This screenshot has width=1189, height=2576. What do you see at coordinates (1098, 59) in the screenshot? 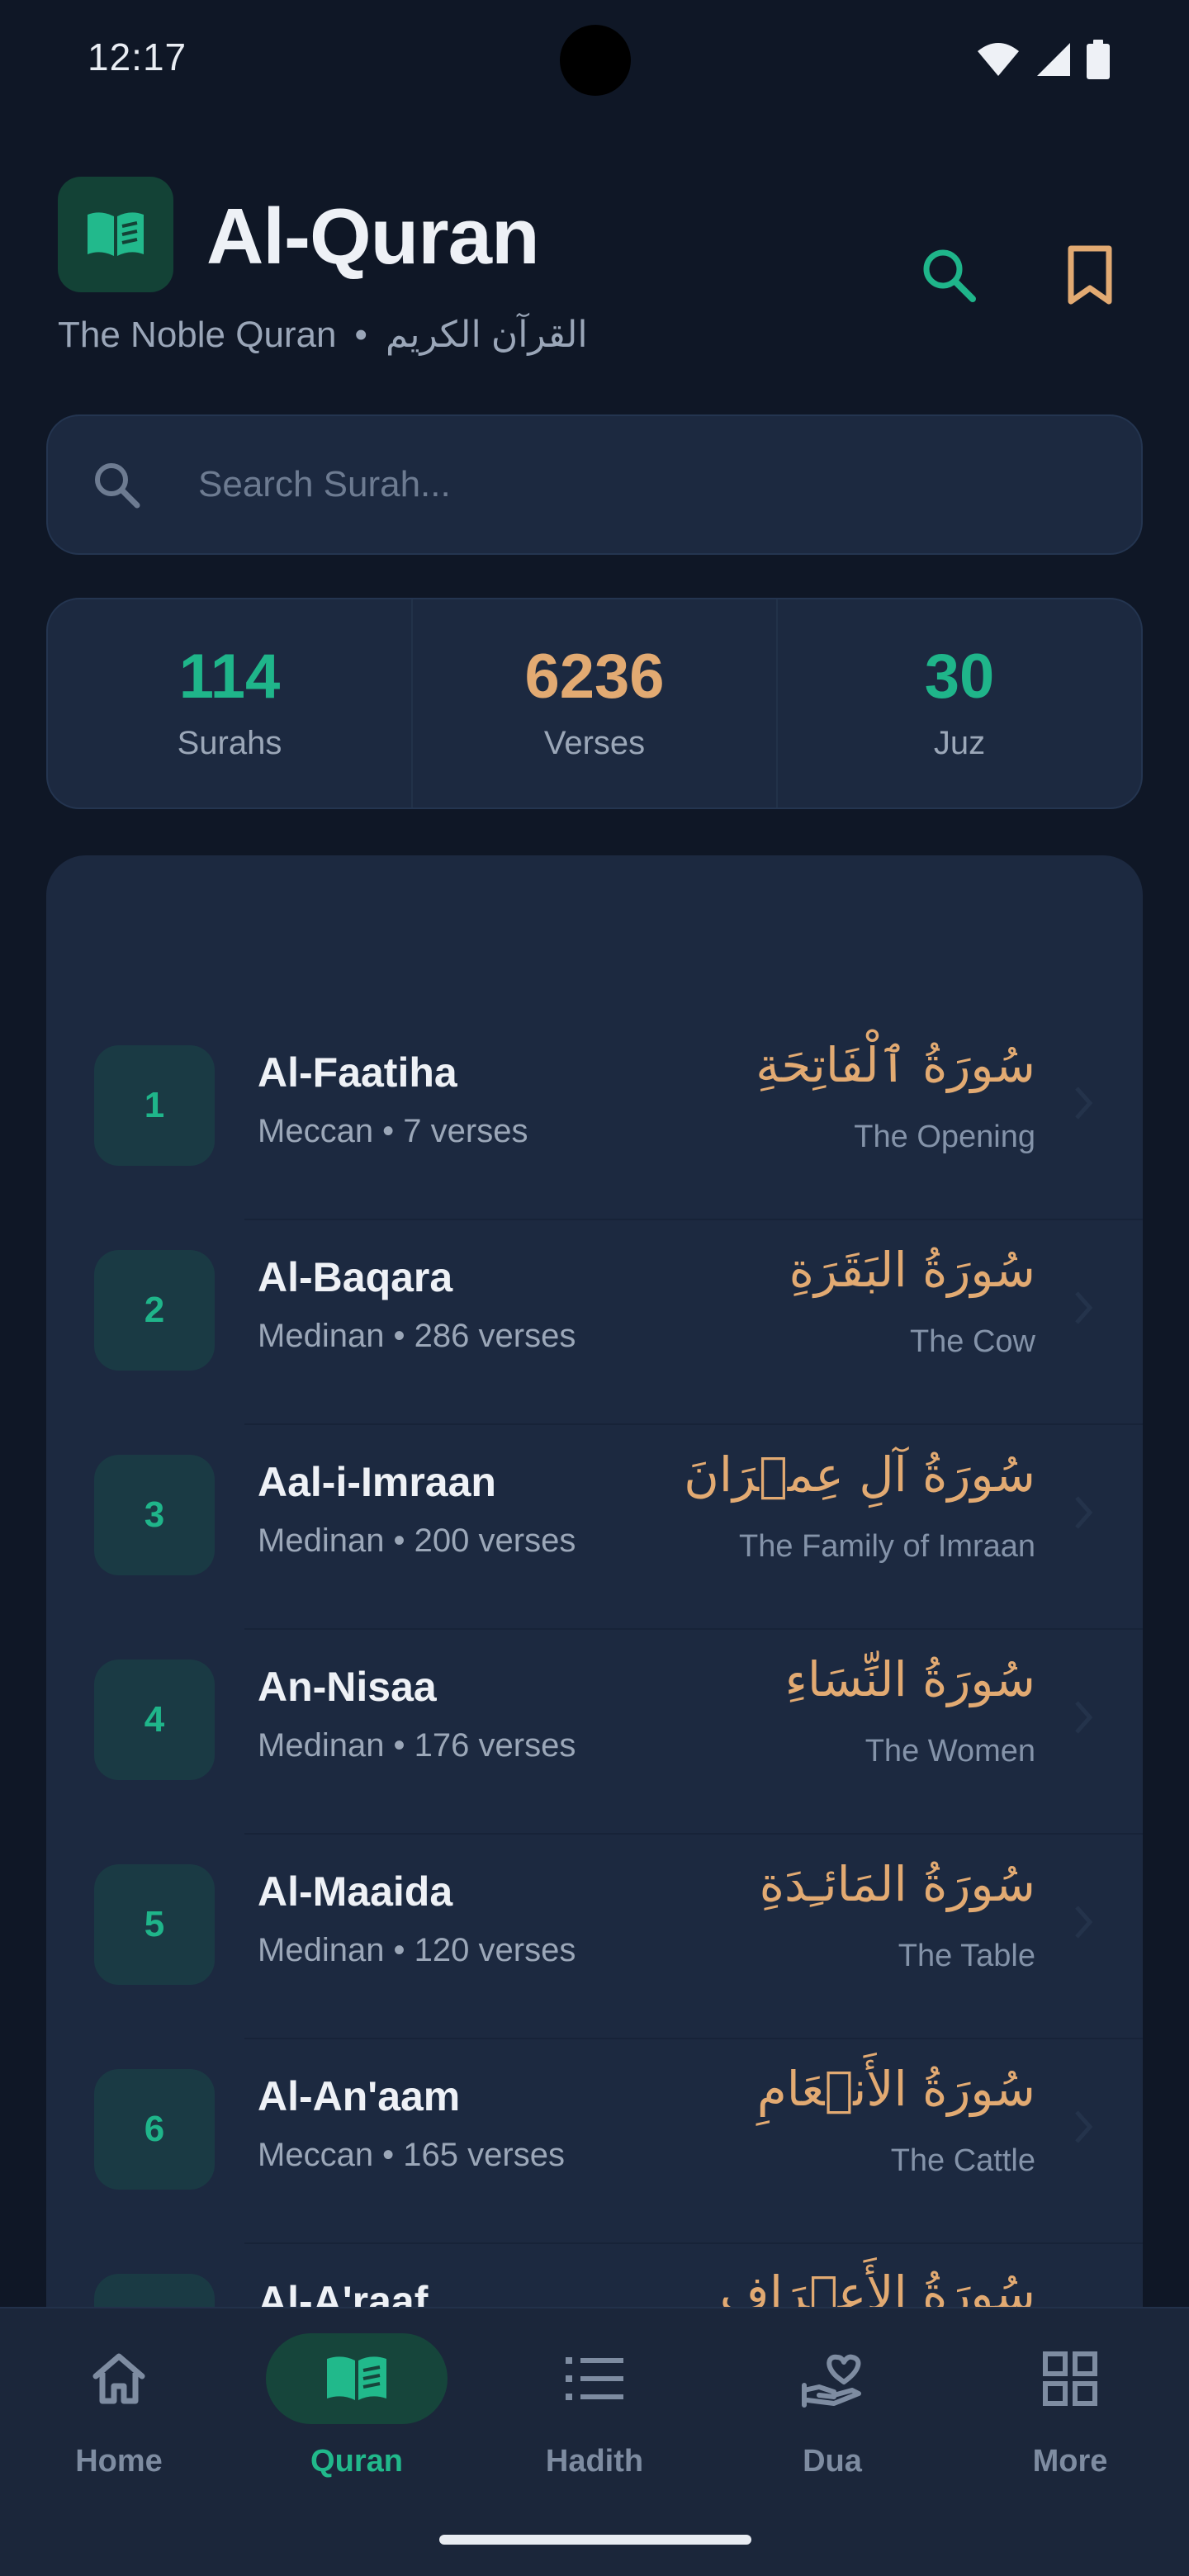
I see `battery-icon` at bounding box center [1098, 59].